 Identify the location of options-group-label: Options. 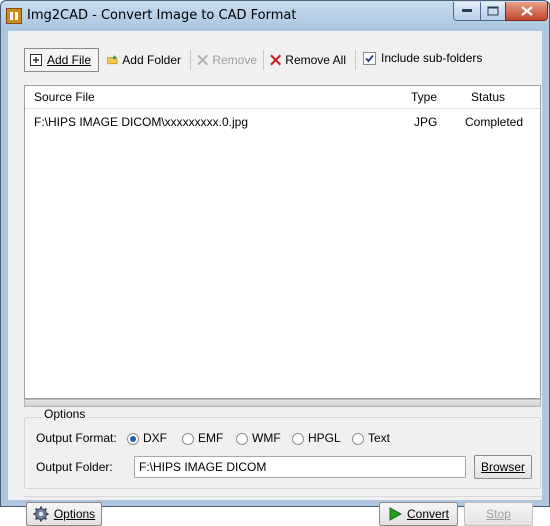
(65, 414).